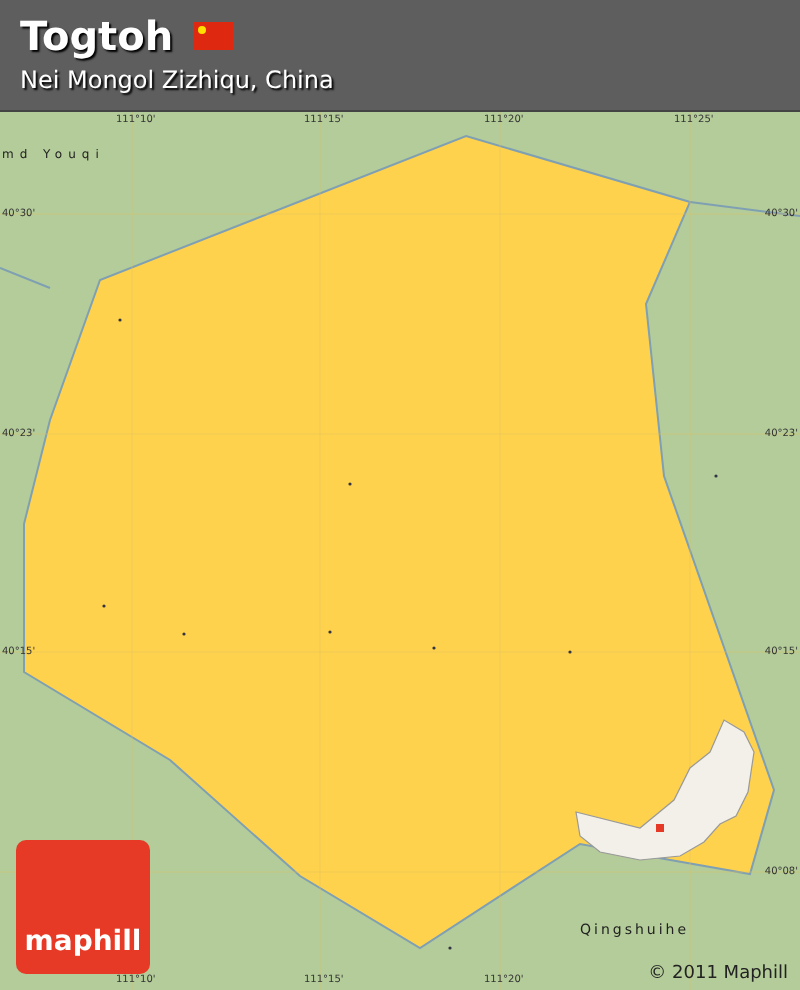 The width and height of the screenshot is (800, 990). Describe the element at coordinates (718, 974) in the screenshot. I see `copyright-text: © 2011 Maphill` at that location.